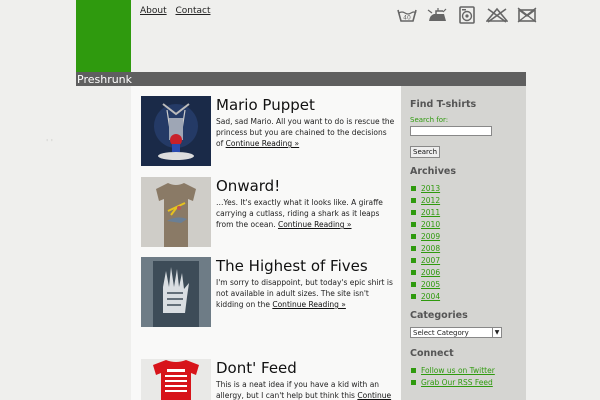  What do you see at coordinates (441, 332) in the screenshot?
I see `category-select-value: Select Category` at bounding box center [441, 332].